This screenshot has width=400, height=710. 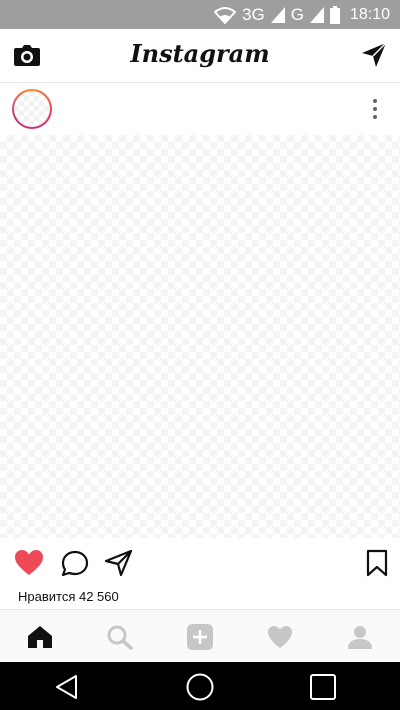 I want to click on network-type-label: 3G, so click(x=253, y=14).